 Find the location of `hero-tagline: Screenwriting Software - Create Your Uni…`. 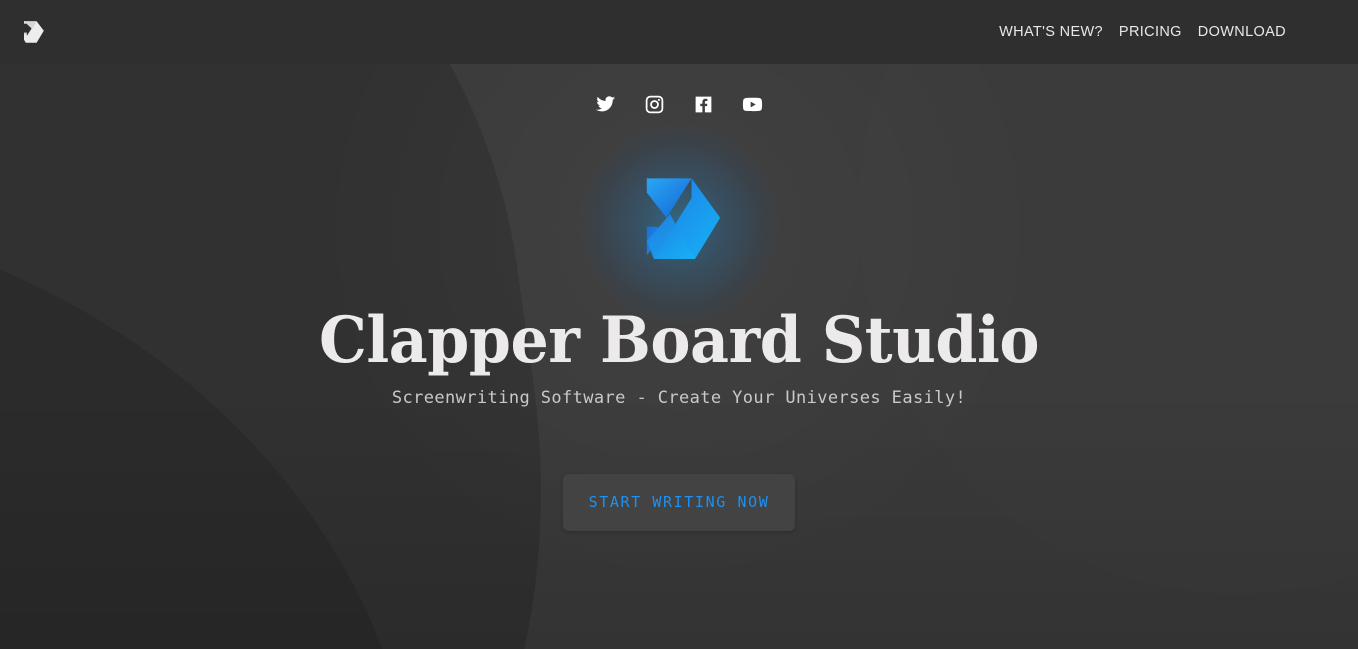

hero-tagline: Screenwriting Software - Create Your Uni… is located at coordinates (679, 398).